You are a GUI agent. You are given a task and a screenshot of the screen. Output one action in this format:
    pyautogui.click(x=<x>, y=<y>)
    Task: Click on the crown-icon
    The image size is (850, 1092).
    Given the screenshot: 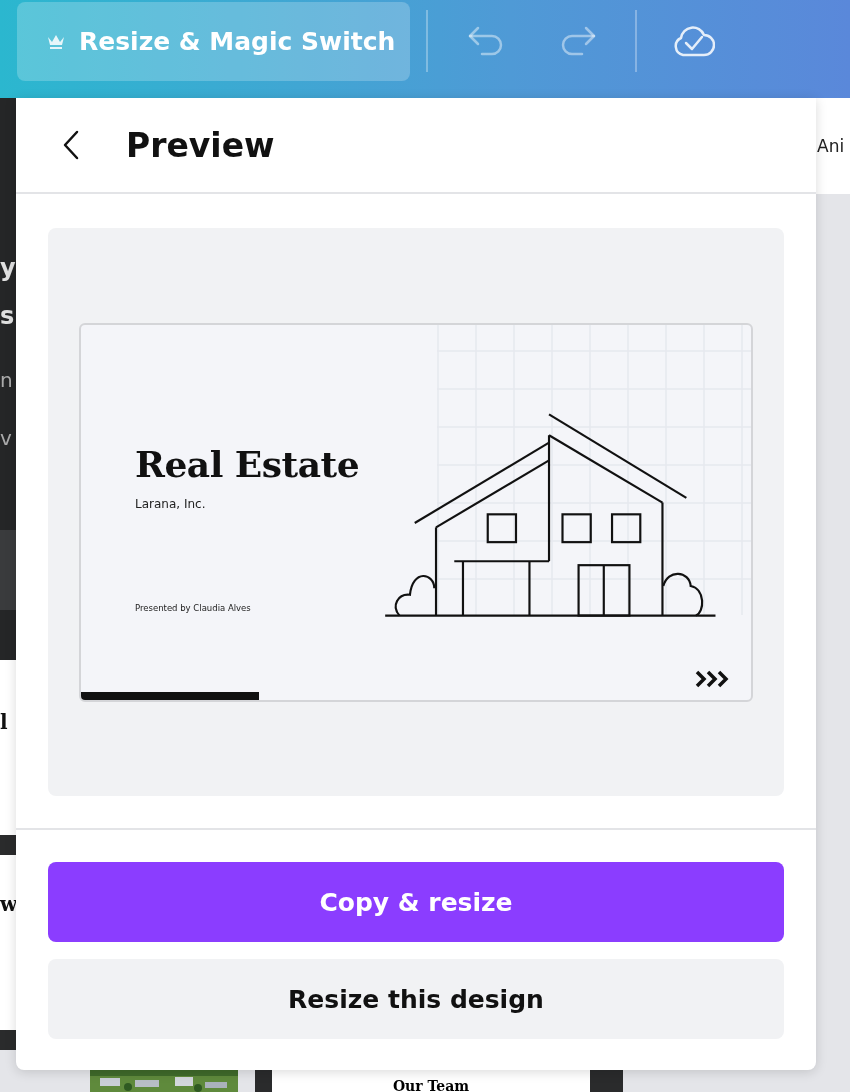 What is the action you would take?
    pyautogui.click(x=56, y=41)
    